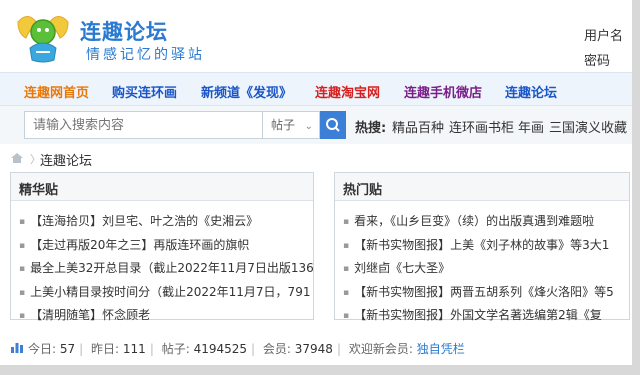 The height and width of the screenshot is (375, 640). What do you see at coordinates (166, 247) in the screenshot?
I see `list-item: 【走过再版20年之三】再版连环画的旗帜` at bounding box center [166, 247].